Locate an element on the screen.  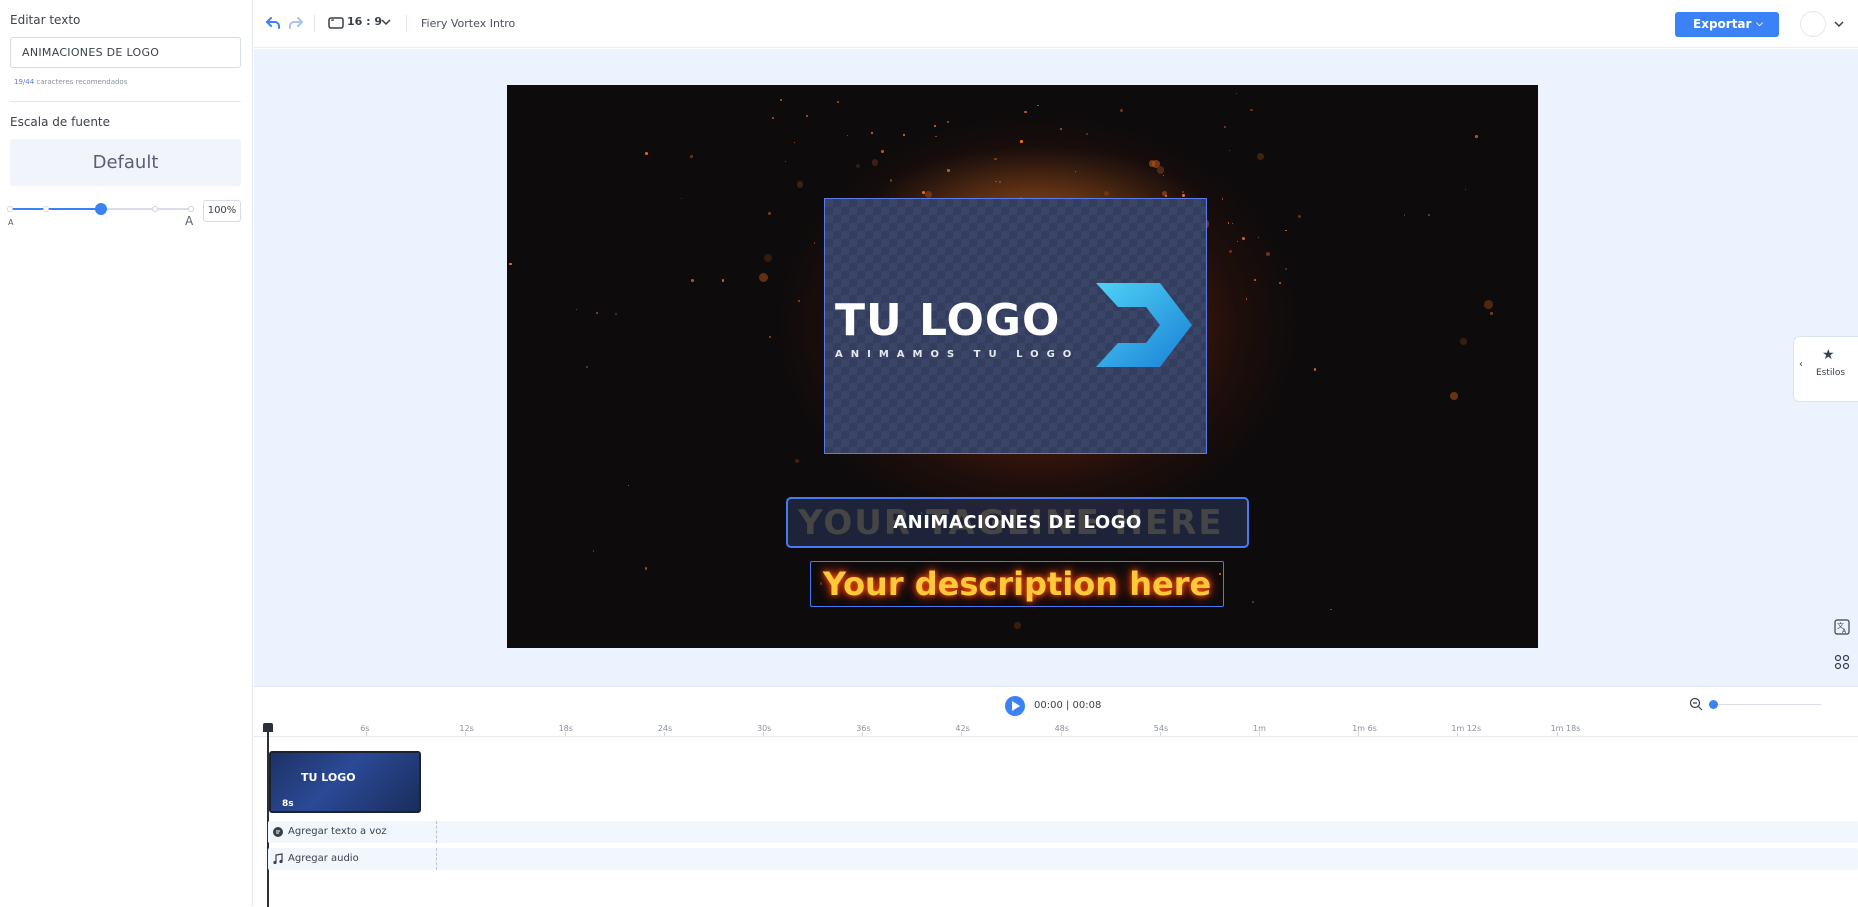
clip-logo: TU LOGO is located at coordinates (328, 777).